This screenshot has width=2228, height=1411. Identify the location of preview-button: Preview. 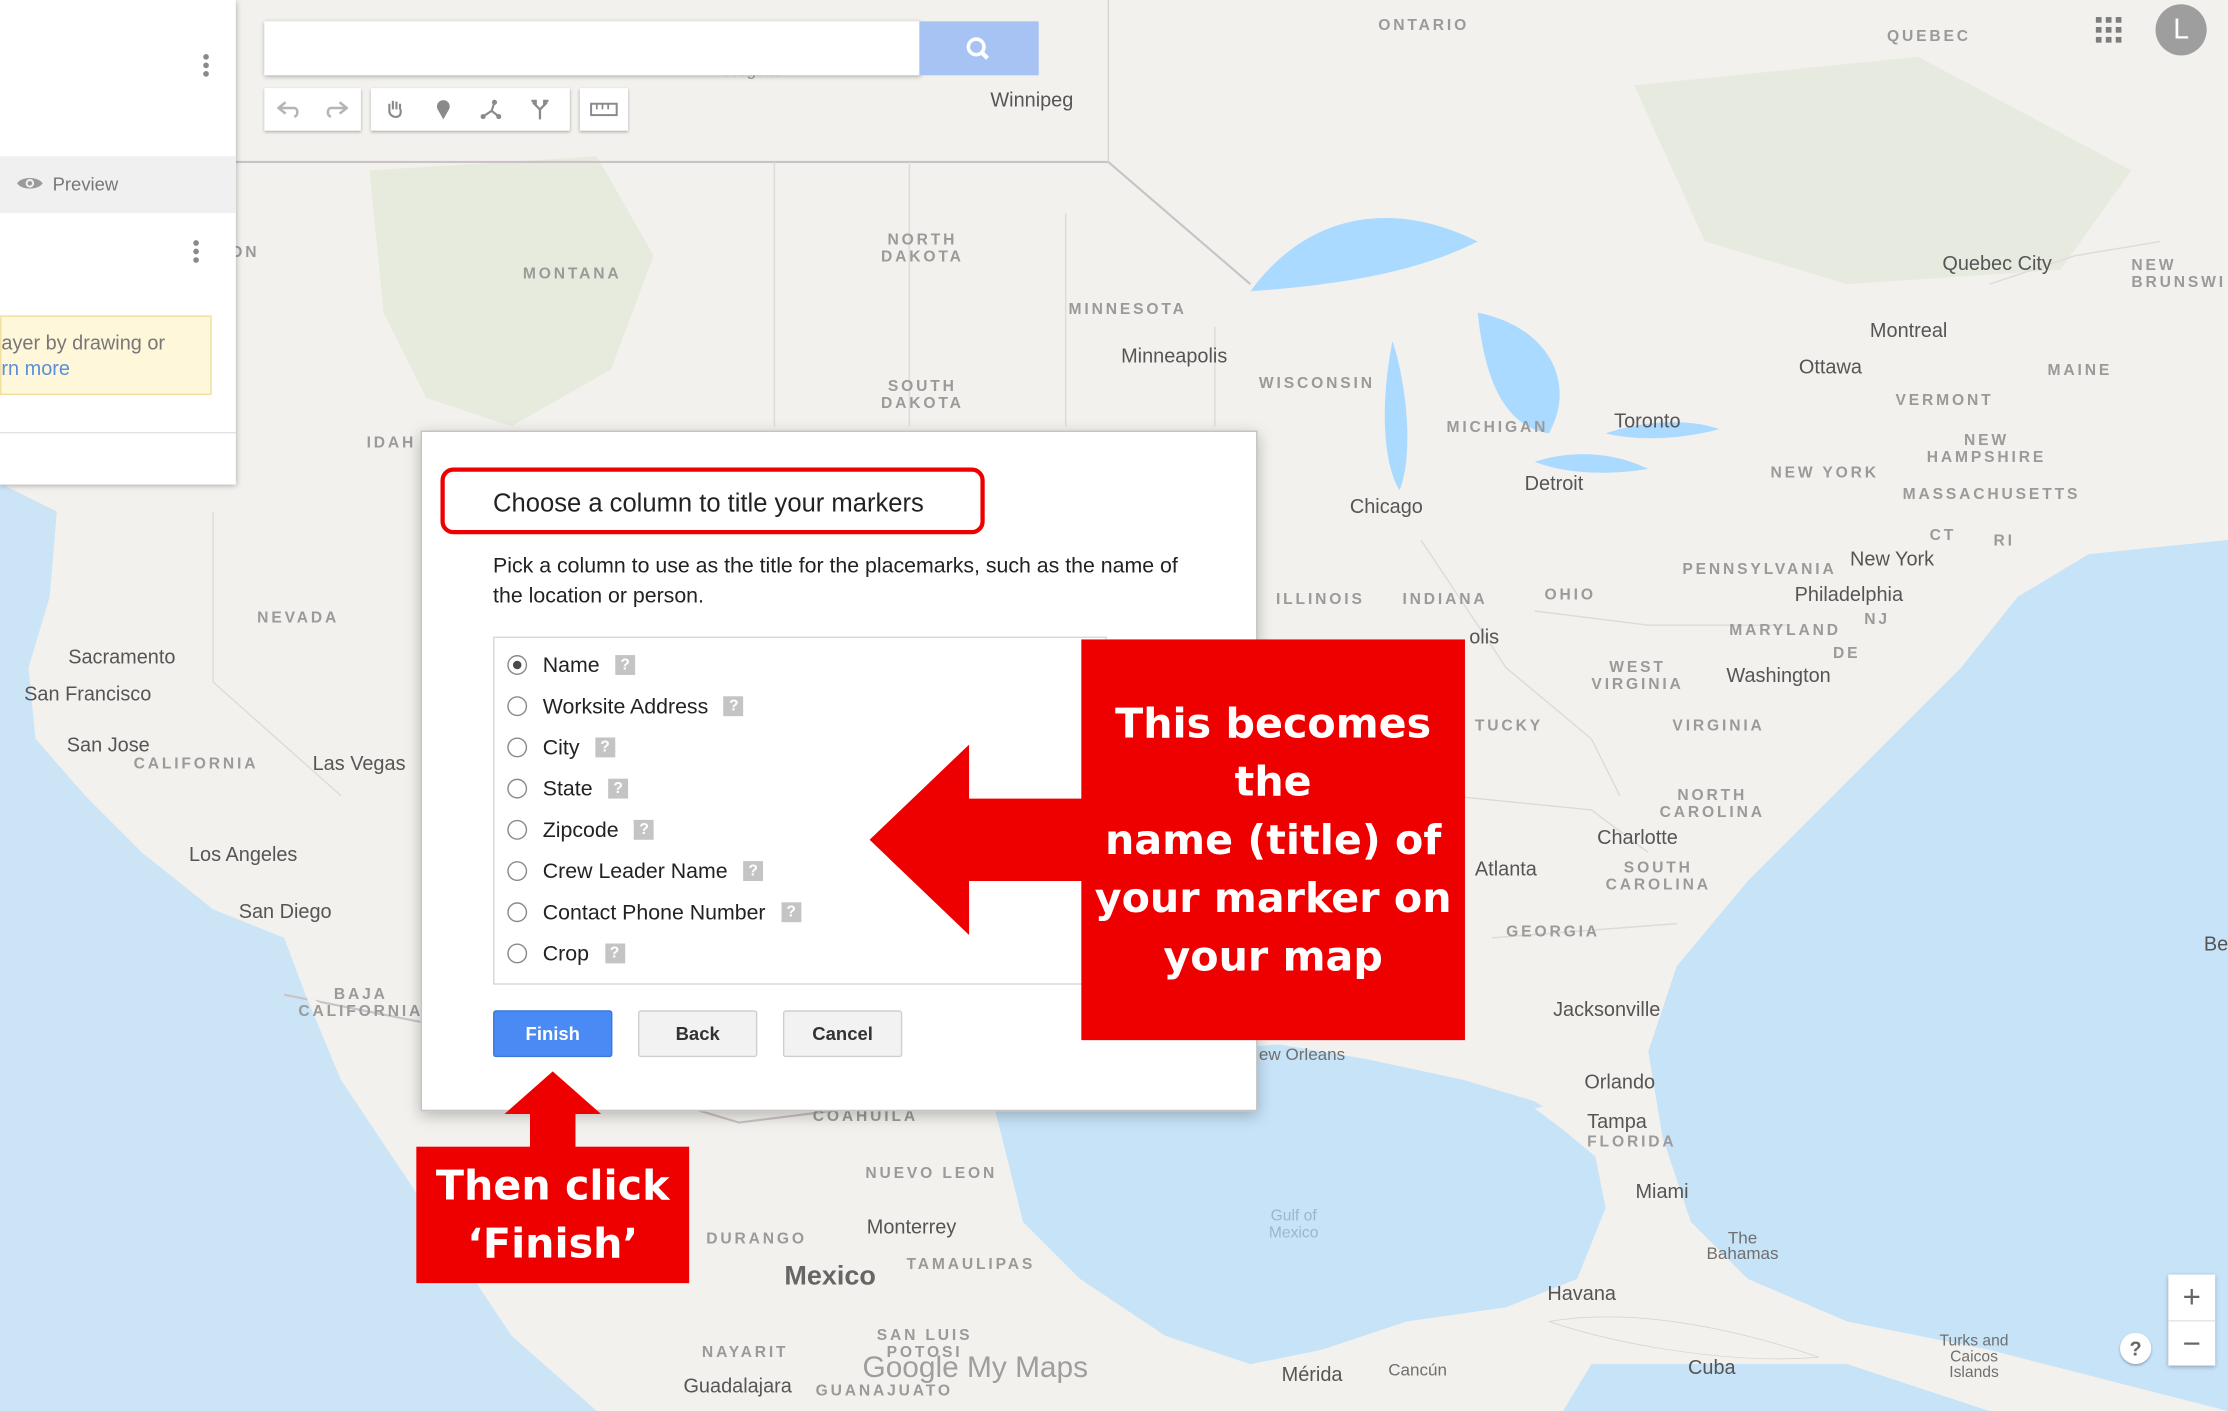
(118, 185).